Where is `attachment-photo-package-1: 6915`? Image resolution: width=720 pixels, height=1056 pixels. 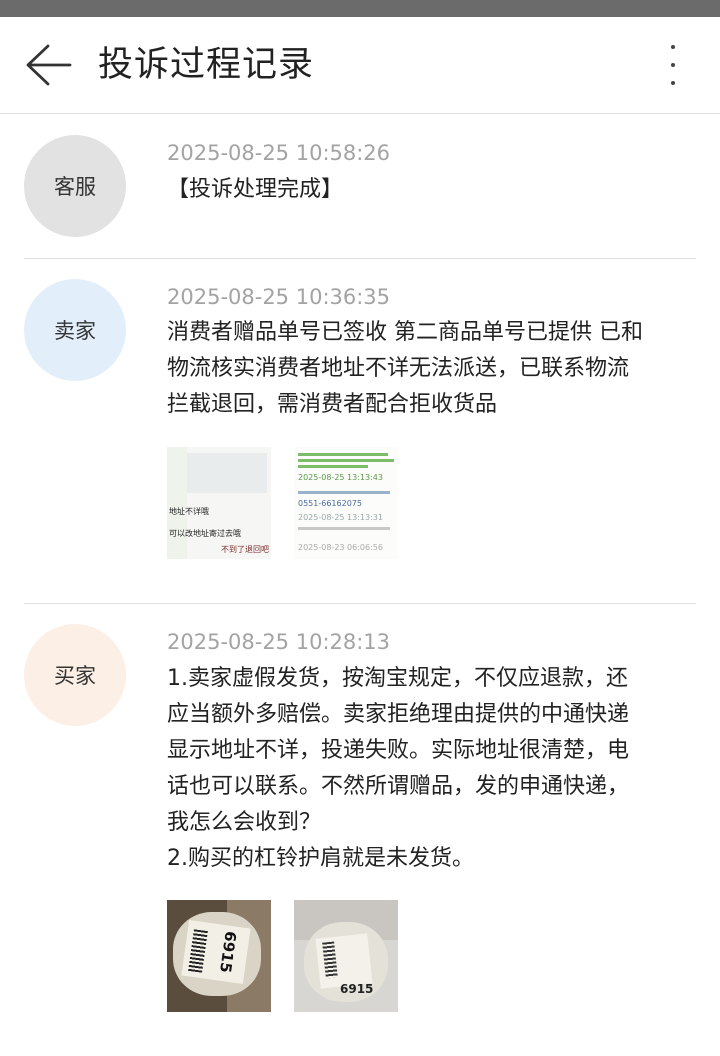
attachment-photo-package-1: 6915 is located at coordinates (219, 956).